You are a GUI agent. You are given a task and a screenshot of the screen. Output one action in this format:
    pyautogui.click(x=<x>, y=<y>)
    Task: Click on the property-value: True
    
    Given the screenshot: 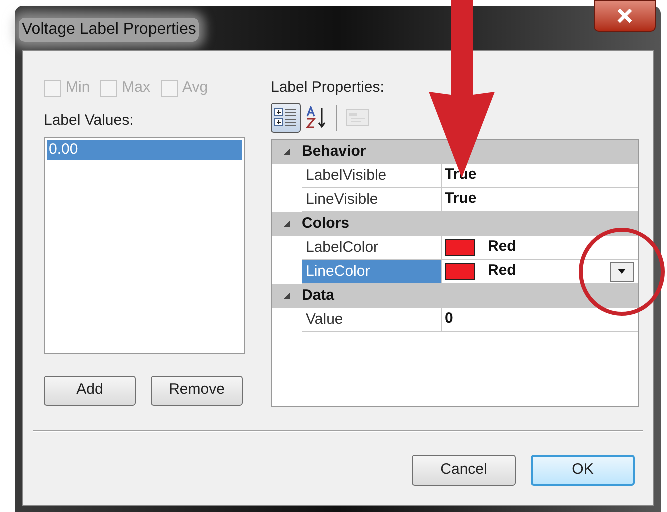 What is the action you would take?
    pyautogui.click(x=461, y=199)
    